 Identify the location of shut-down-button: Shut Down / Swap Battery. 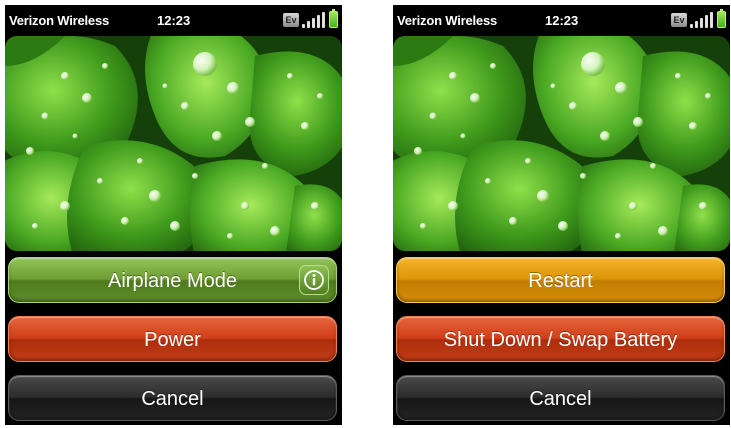
(560, 339).